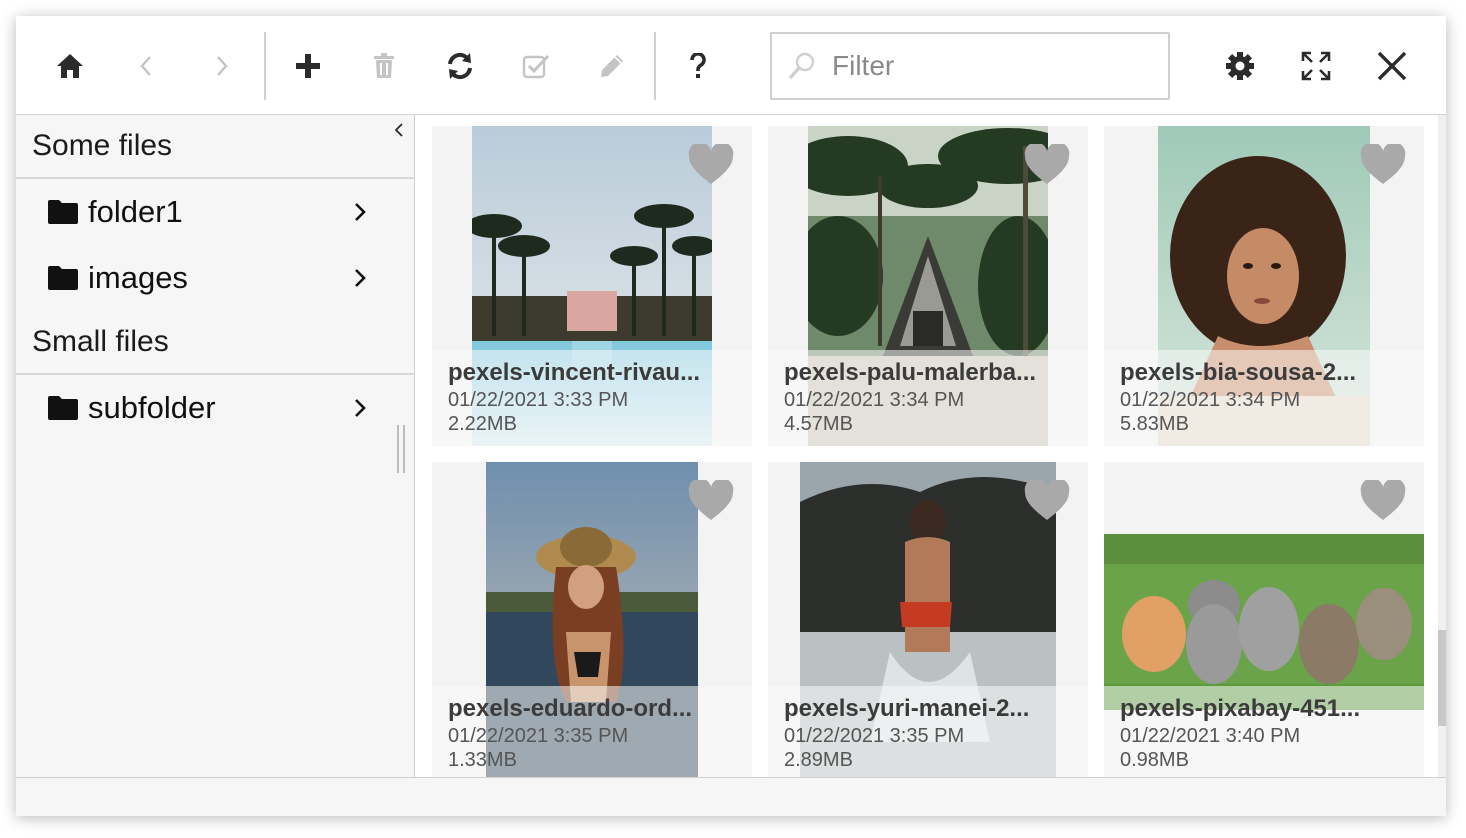 The width and height of the screenshot is (1466, 838). I want to click on search-icon, so click(802, 66).